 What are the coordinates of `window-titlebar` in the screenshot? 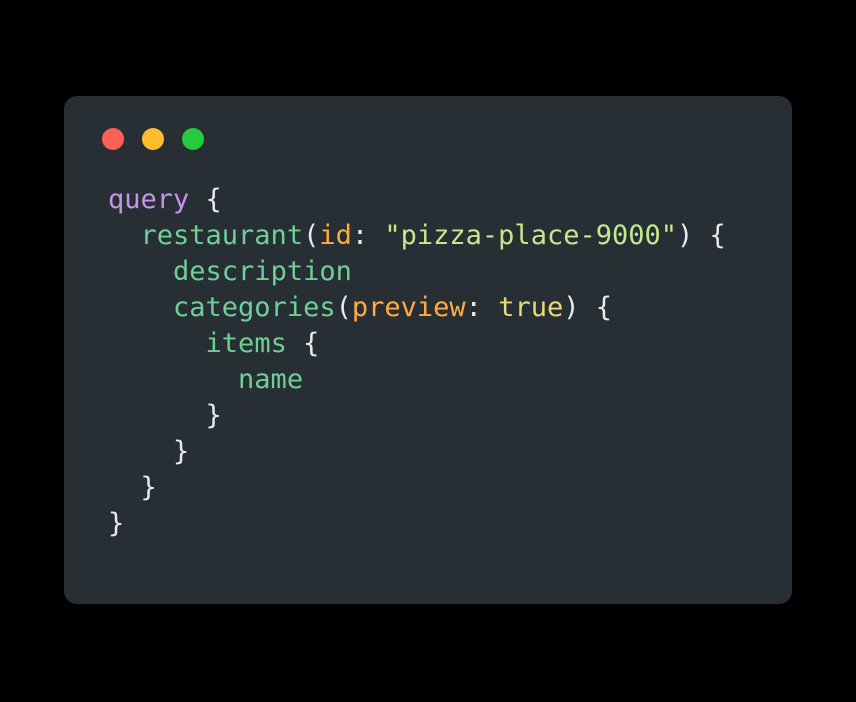 It's located at (428, 139).